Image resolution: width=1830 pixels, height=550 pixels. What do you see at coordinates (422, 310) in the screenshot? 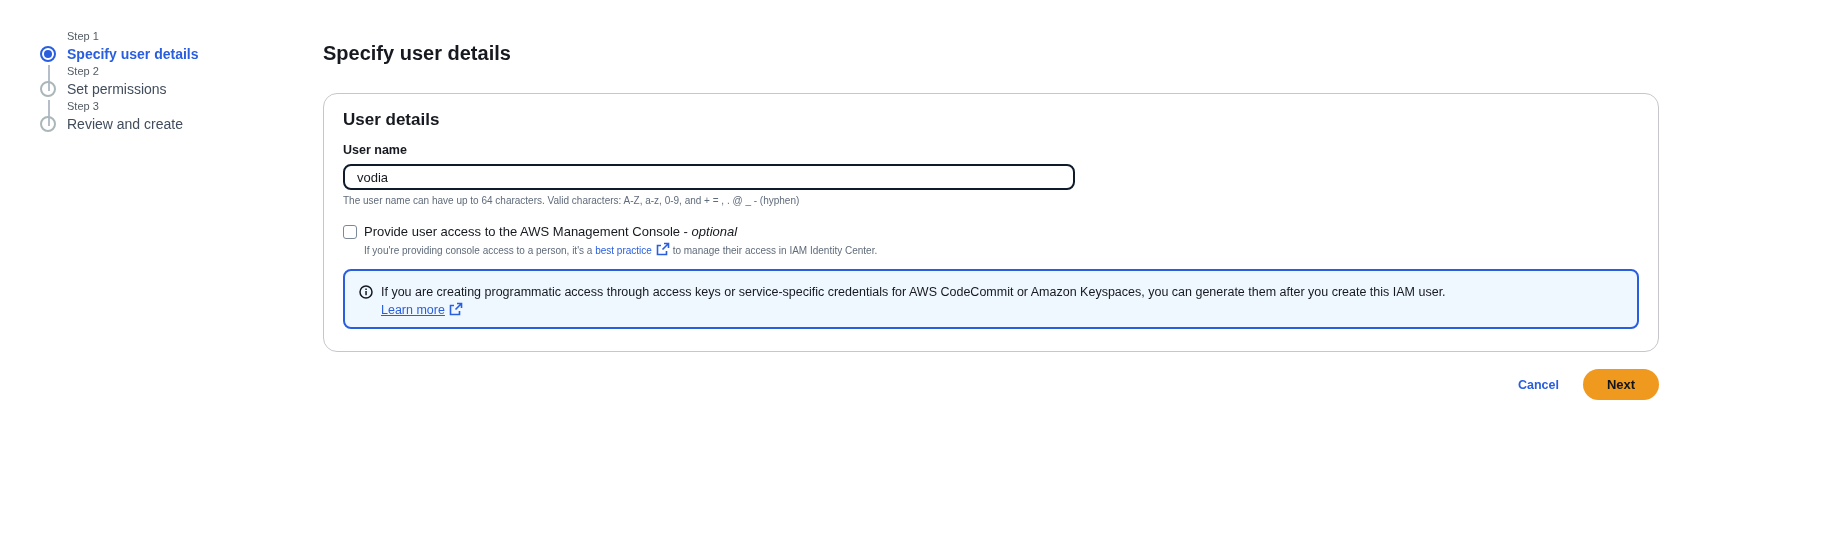
I see `learn-more-link: Learn more` at bounding box center [422, 310].